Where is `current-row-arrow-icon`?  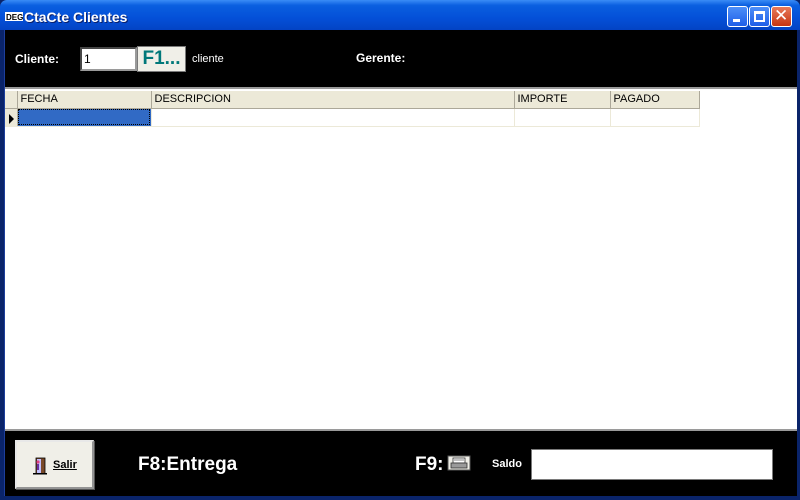
current-row-arrow-icon is located at coordinates (11, 118).